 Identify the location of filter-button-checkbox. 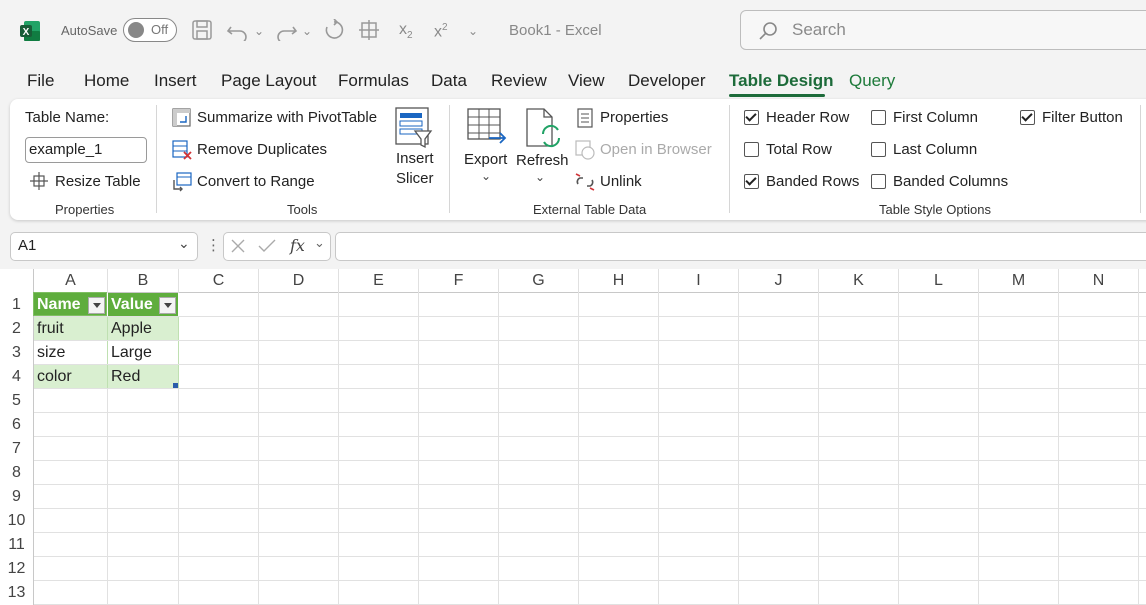
(1027, 117).